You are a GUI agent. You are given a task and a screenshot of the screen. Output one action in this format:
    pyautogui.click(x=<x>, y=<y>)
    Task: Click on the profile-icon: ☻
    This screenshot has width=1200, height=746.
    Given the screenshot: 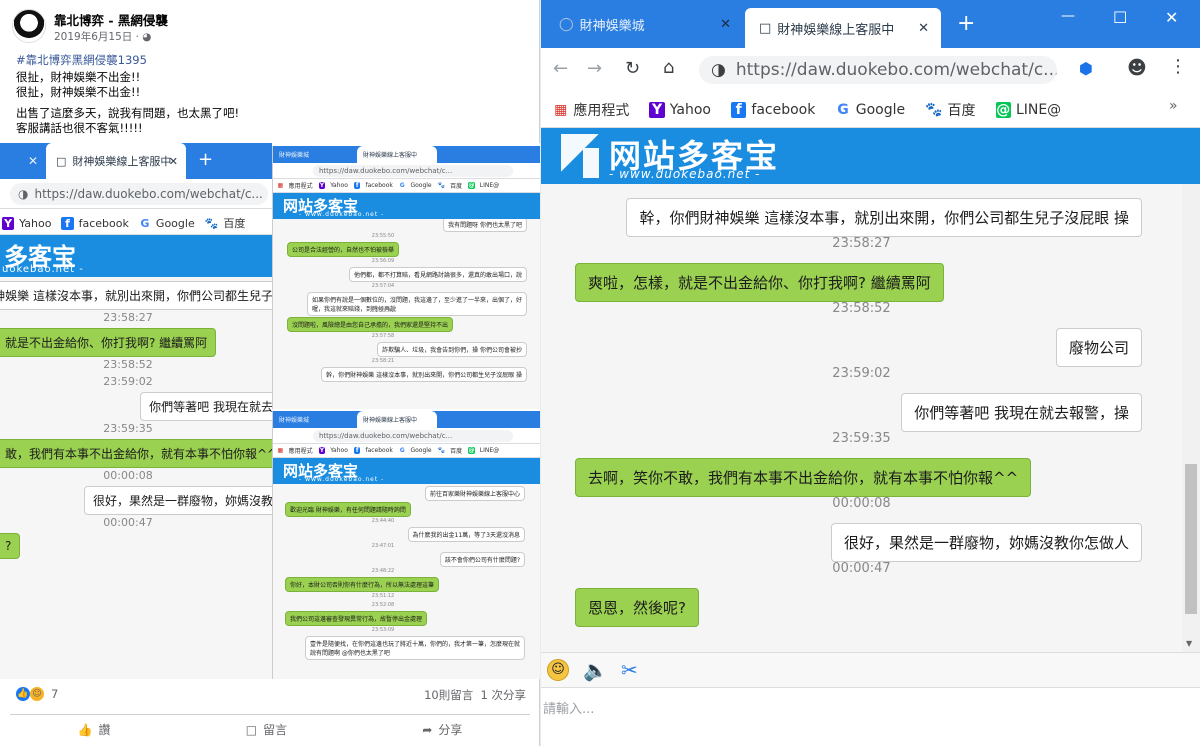 What is the action you would take?
    pyautogui.click(x=1137, y=68)
    